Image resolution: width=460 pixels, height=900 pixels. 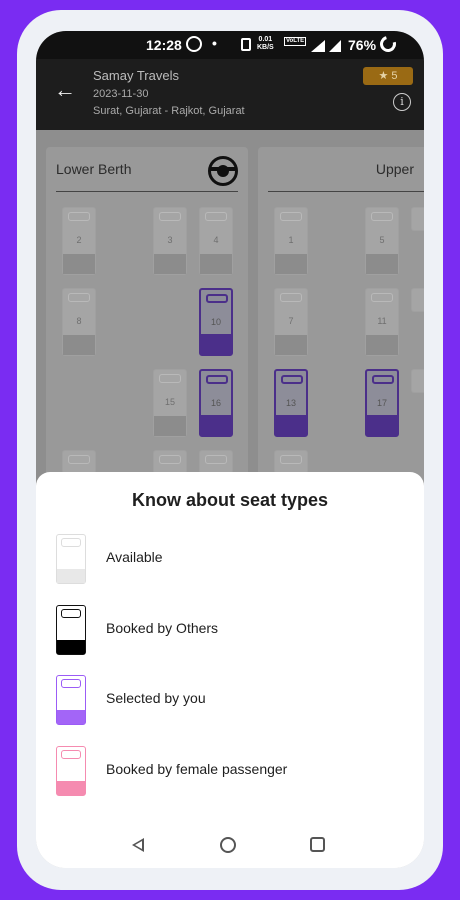 What do you see at coordinates (265, 43) in the screenshot?
I see `network-speed: 0.01 KB/S` at bounding box center [265, 43].